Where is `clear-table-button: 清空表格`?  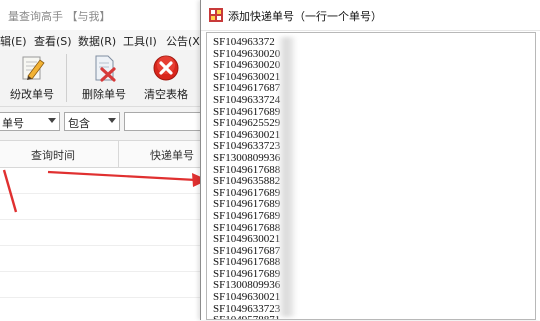
clear-table-button: 清空表格 is located at coordinates (166, 78).